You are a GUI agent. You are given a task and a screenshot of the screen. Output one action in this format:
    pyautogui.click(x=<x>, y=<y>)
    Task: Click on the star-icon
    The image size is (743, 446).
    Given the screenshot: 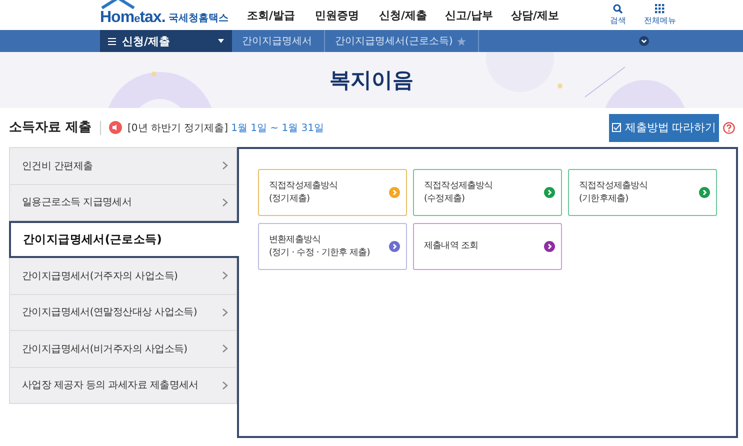 What is the action you would take?
    pyautogui.click(x=461, y=41)
    